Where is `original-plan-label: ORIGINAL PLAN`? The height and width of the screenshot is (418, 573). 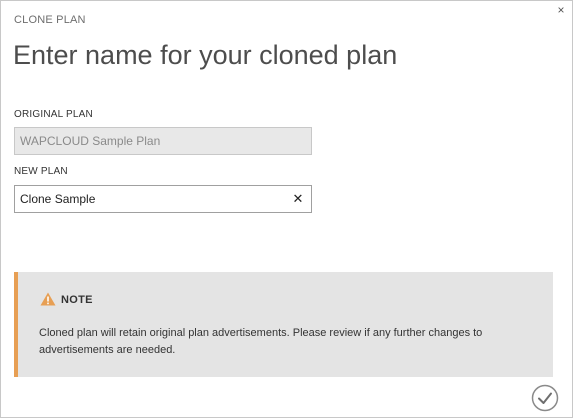 original-plan-label: ORIGINAL PLAN is located at coordinates (53, 114).